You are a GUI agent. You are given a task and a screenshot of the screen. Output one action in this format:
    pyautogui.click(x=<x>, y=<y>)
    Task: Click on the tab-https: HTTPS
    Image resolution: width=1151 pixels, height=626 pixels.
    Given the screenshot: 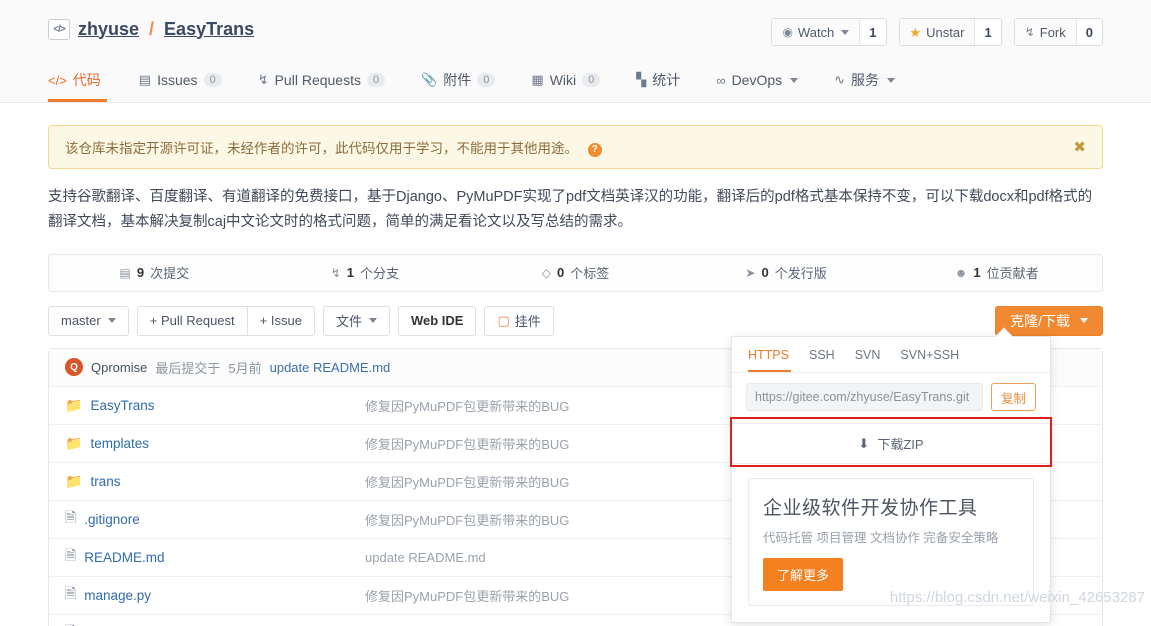 What is the action you would take?
    pyautogui.click(x=773, y=354)
    